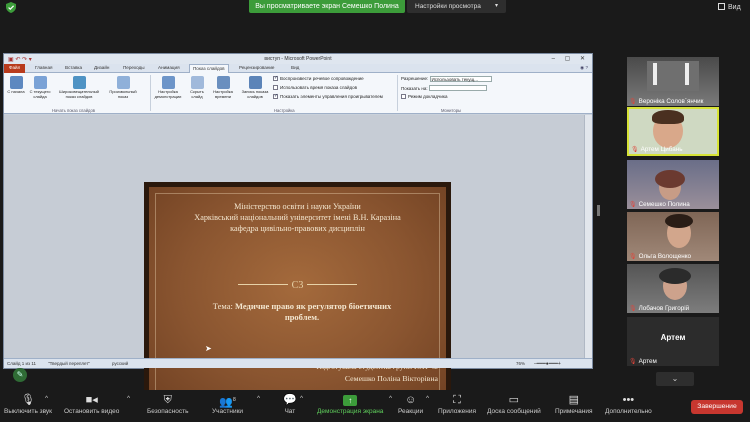 The image size is (750, 422). What do you see at coordinates (43, 67) in the screenshot?
I see `tab-home: Главная` at bounding box center [43, 67].